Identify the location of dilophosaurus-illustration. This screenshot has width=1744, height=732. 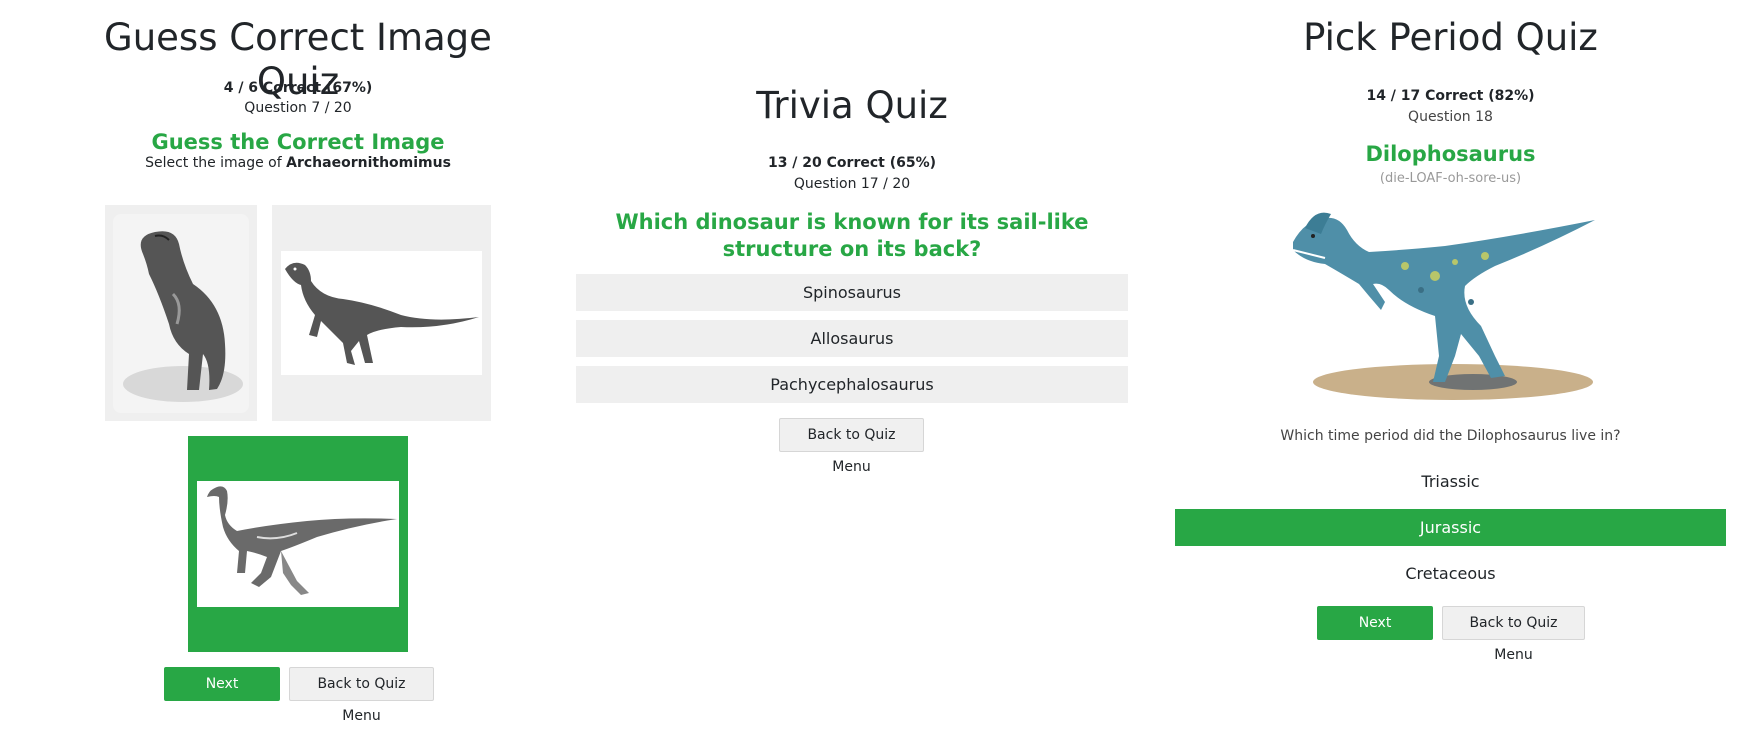
(1450, 304).